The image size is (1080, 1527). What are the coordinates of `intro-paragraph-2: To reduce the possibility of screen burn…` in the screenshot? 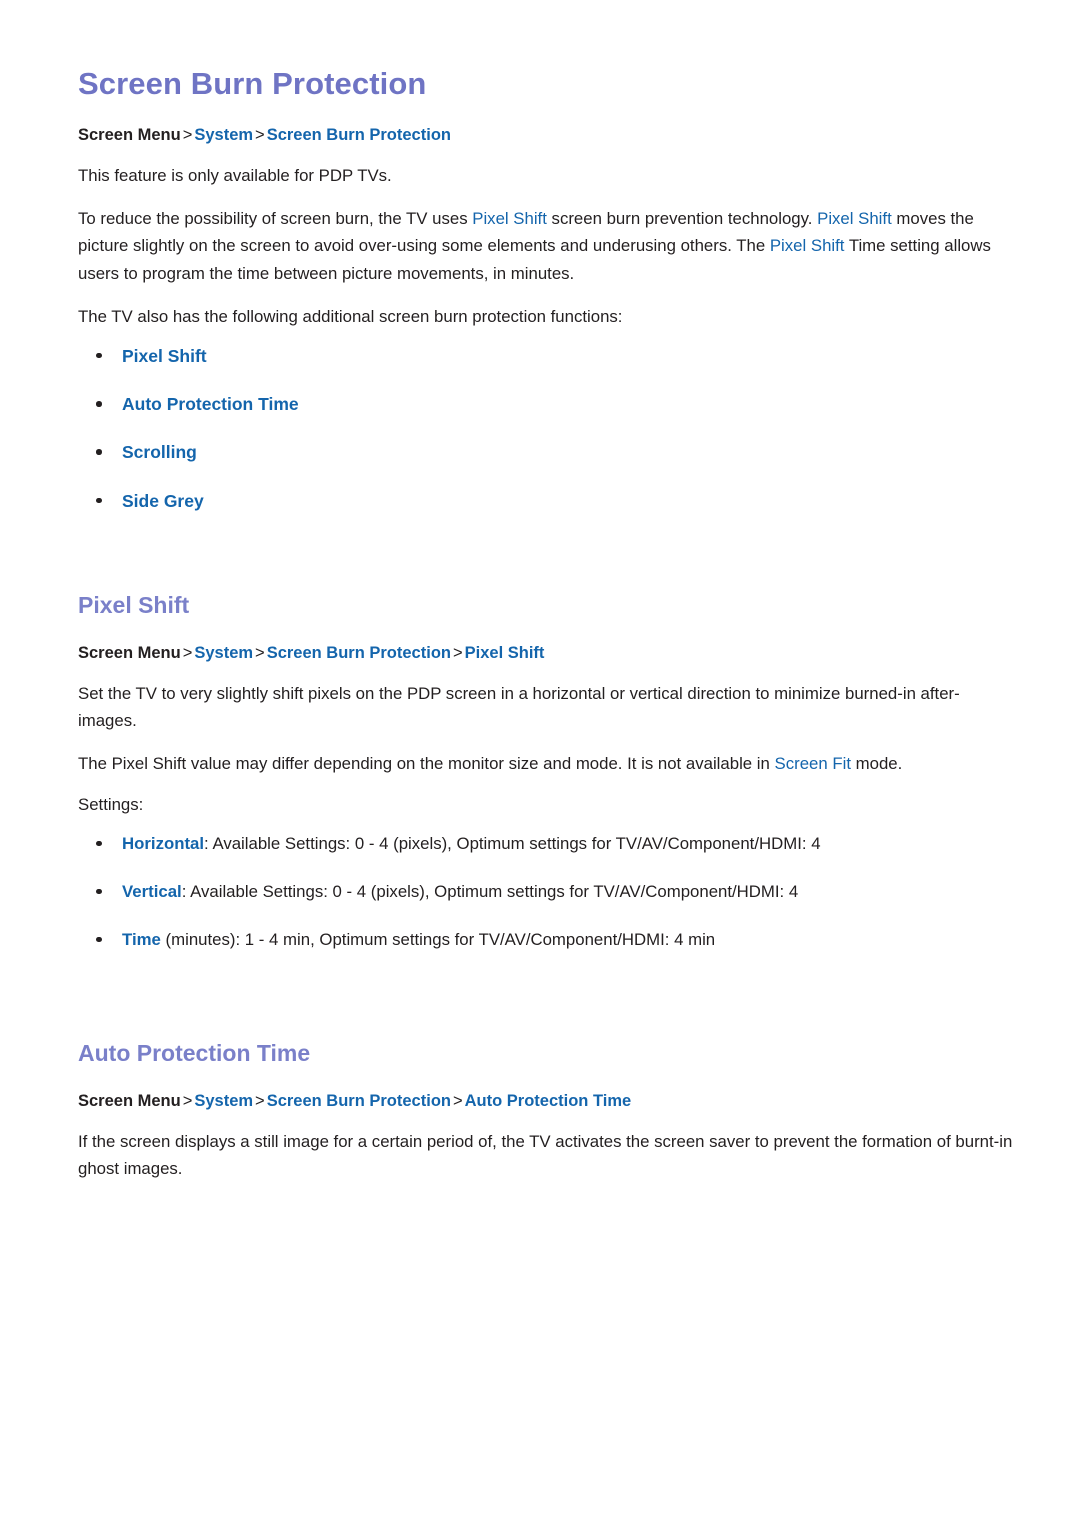 It's located at (548, 238).